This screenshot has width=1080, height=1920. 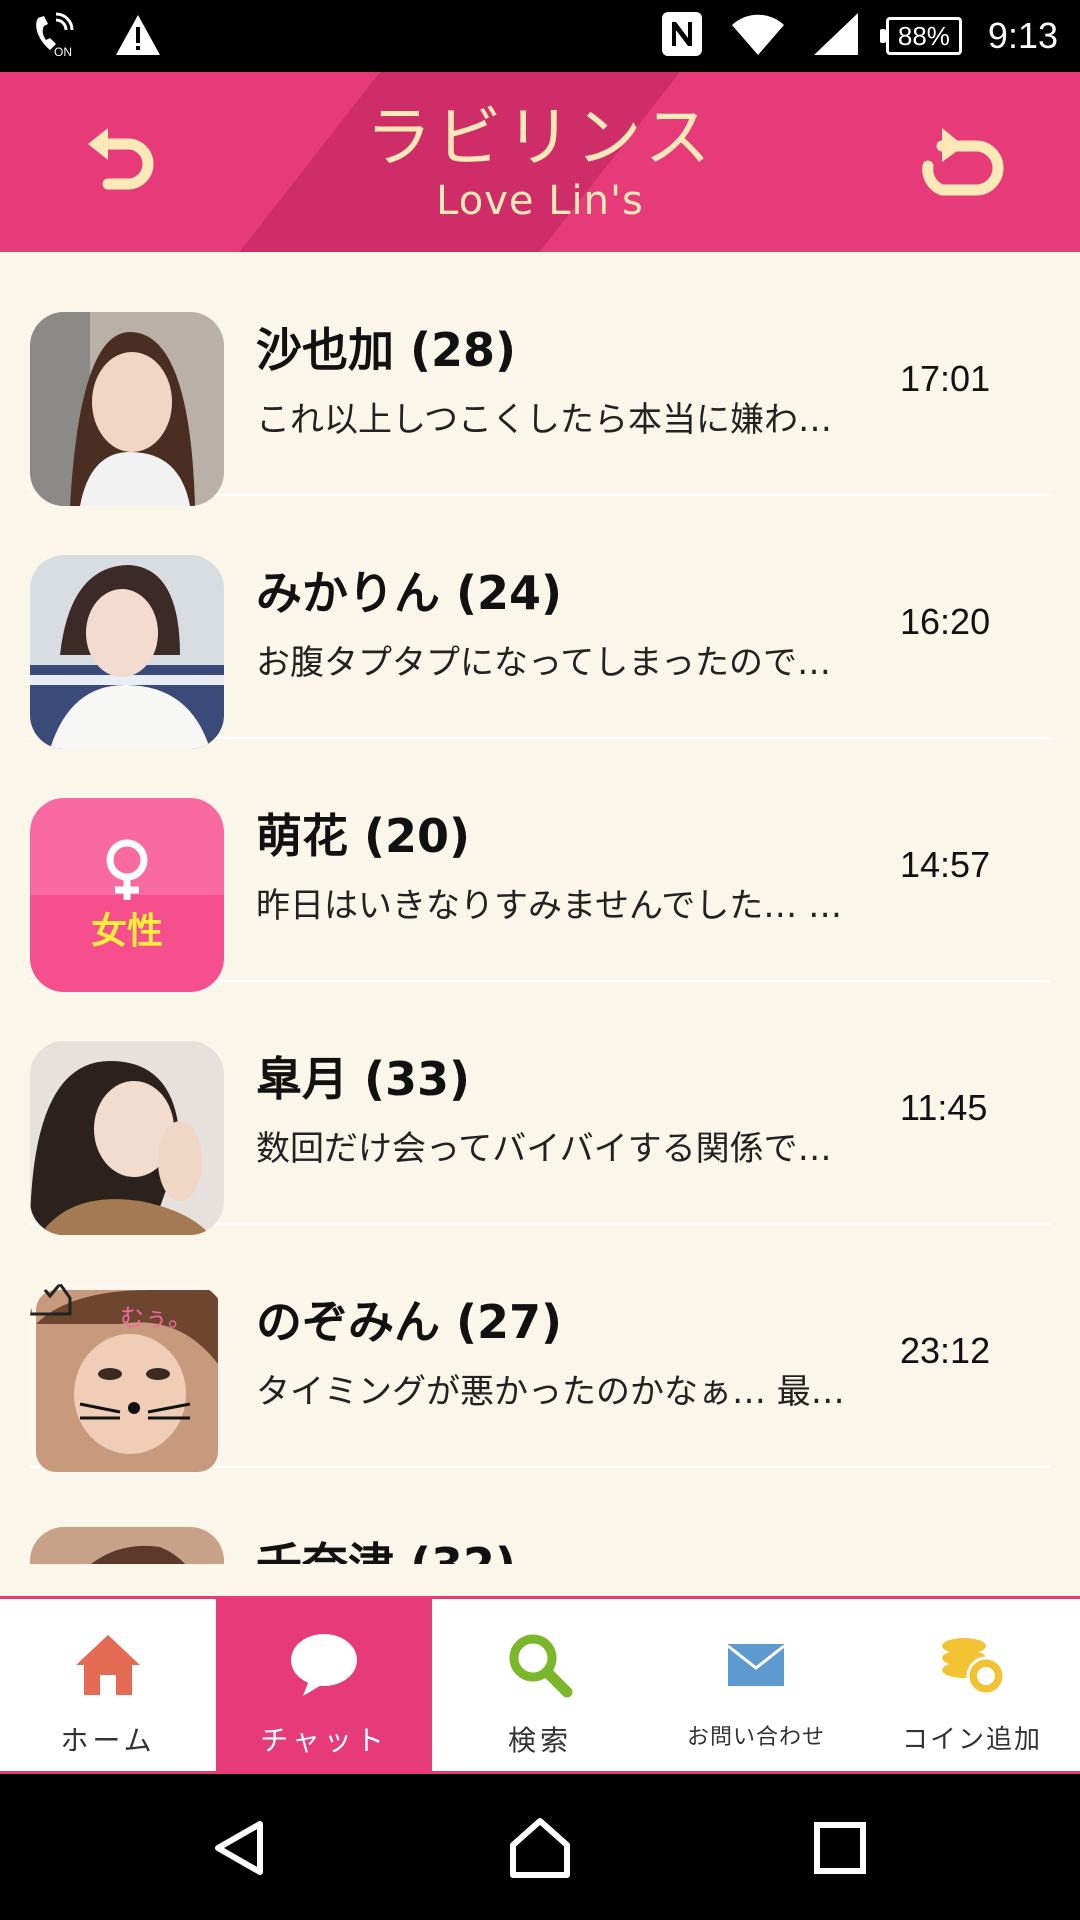 What do you see at coordinates (540, 865) in the screenshot?
I see `chat-row: 女性 萌花 (20) 昨日はいきなりすみませんでした… … 14:57` at bounding box center [540, 865].